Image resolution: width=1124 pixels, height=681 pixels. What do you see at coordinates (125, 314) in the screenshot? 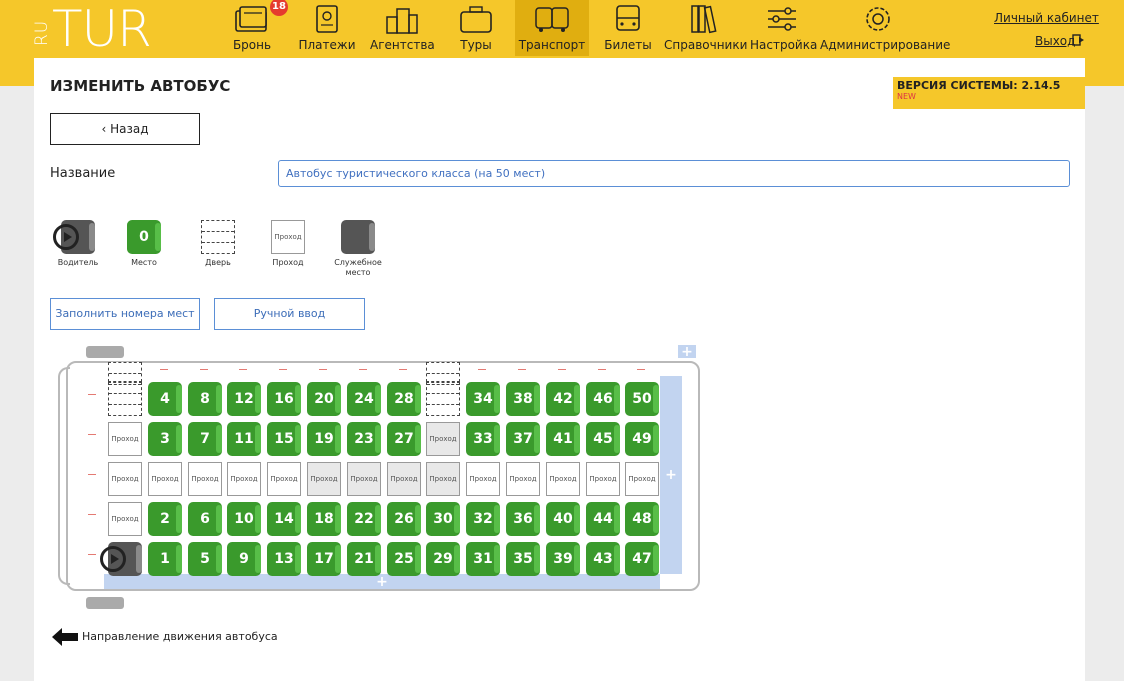
I see `fill-seat-numbers-button: Заполнить номера мест` at bounding box center [125, 314].